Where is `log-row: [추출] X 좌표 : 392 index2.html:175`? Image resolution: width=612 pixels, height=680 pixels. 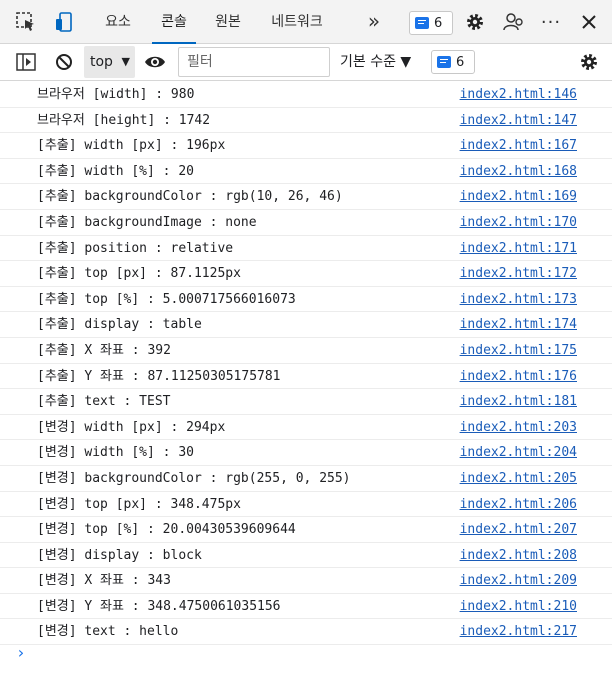
log-row: [추출] X 좌표 : 392 index2.html:175 is located at coordinates (306, 351).